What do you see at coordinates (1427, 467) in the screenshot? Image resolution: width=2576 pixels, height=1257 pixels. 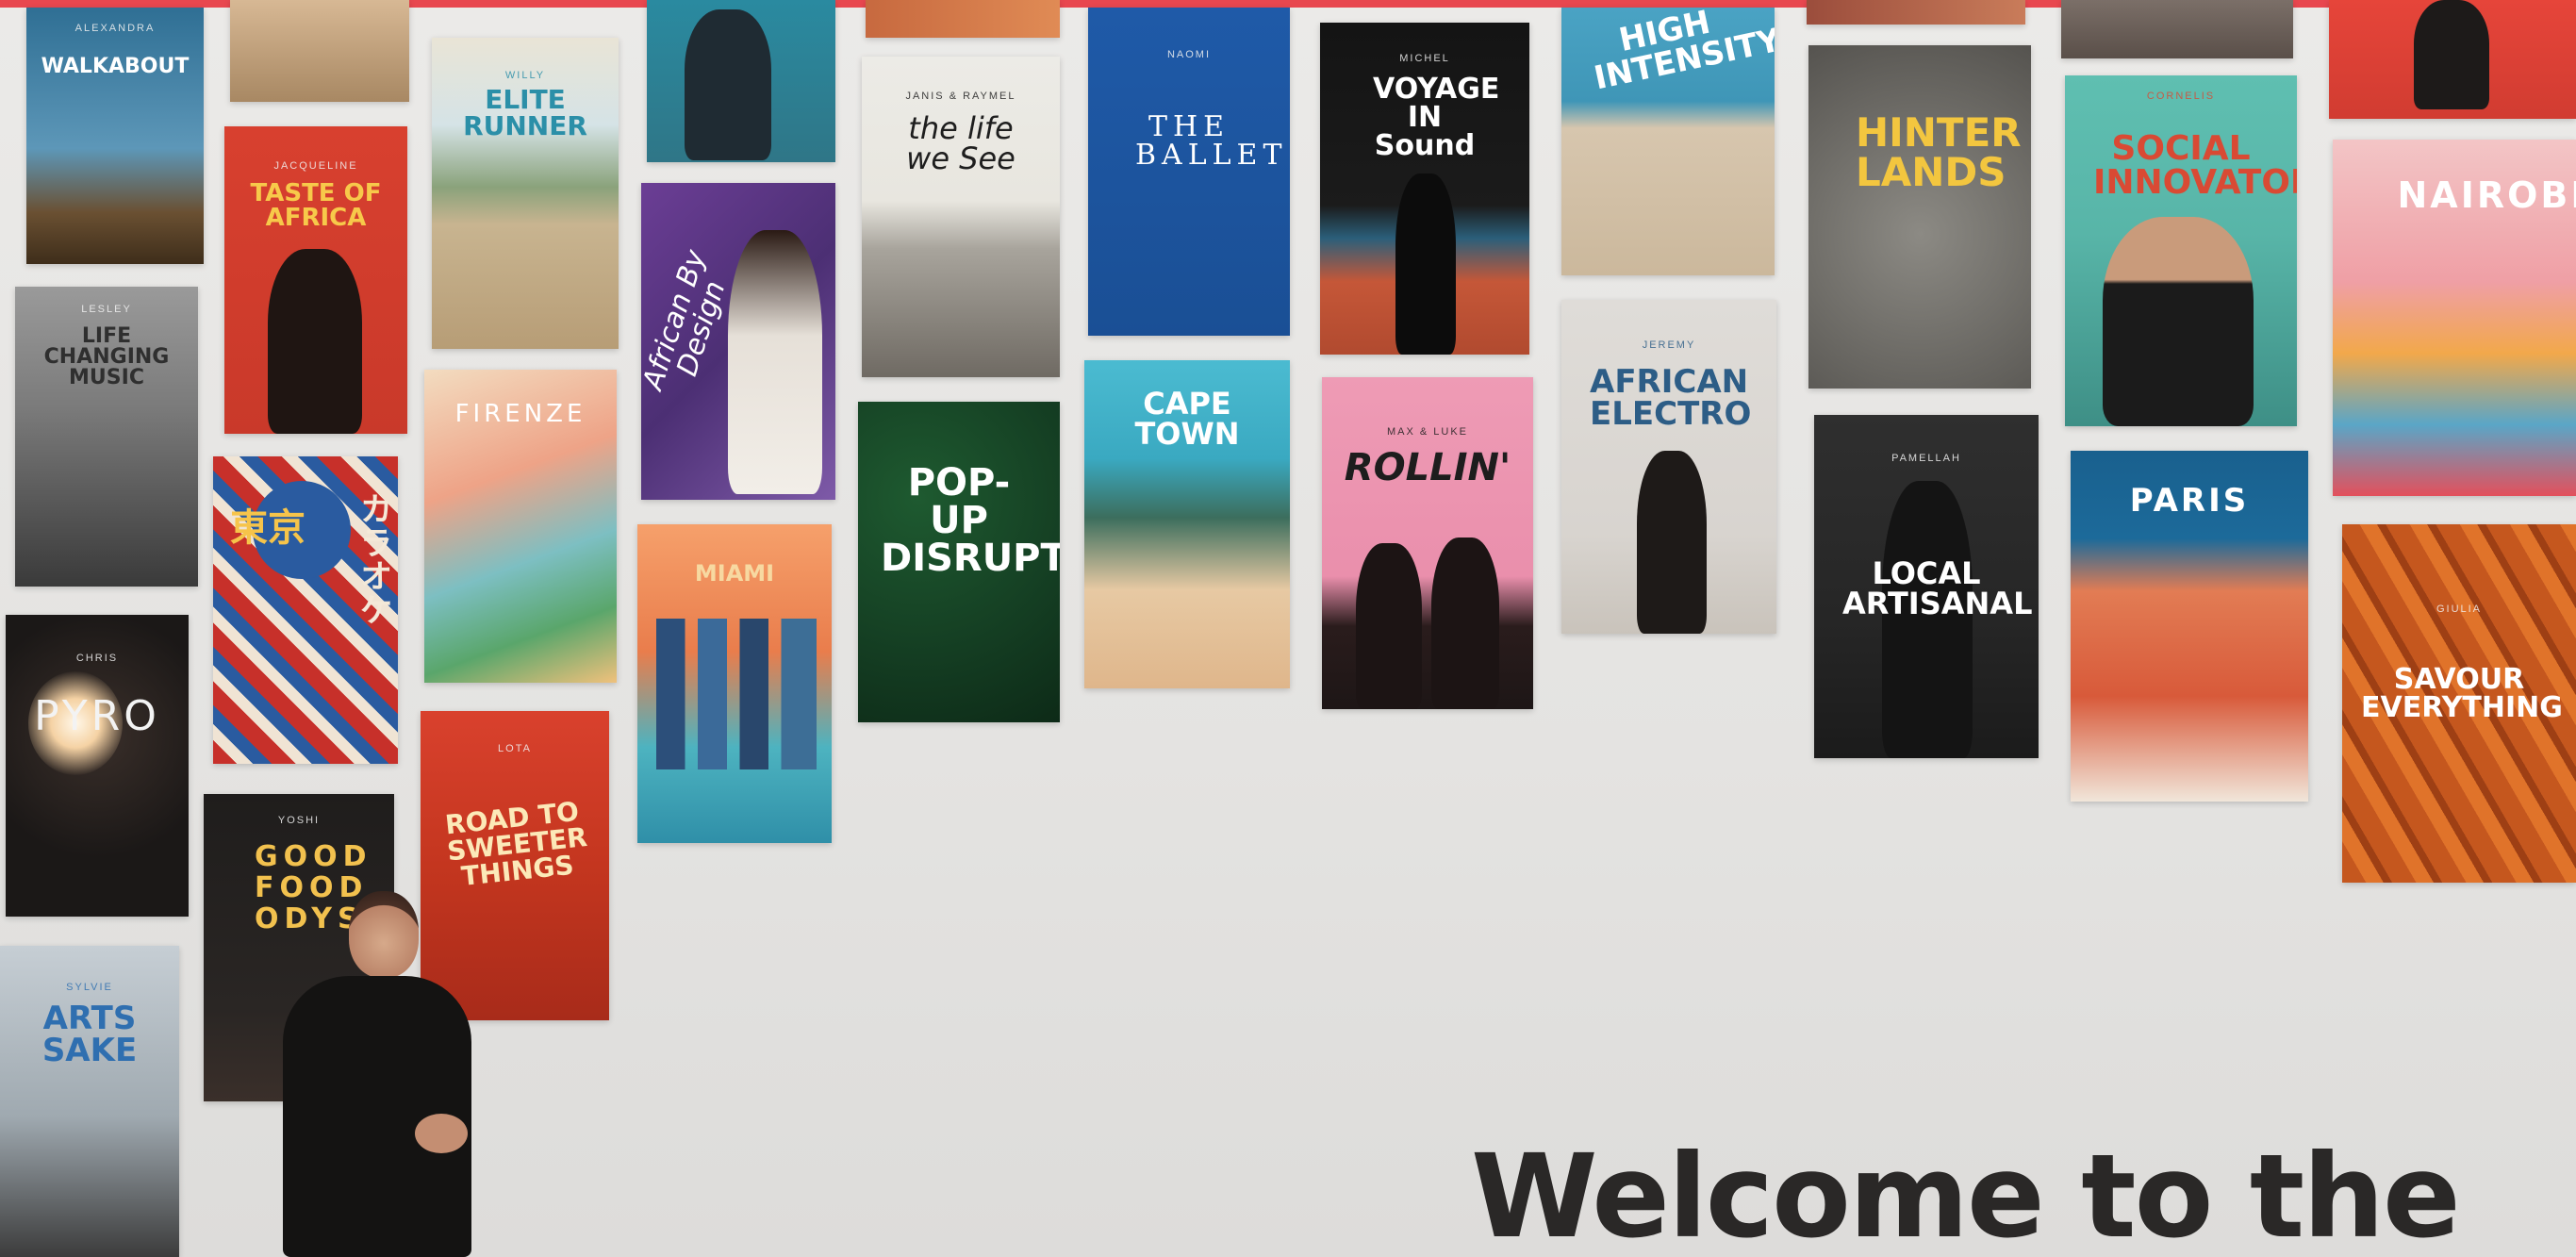 I see `poster-title: ROLLIN'` at bounding box center [1427, 467].